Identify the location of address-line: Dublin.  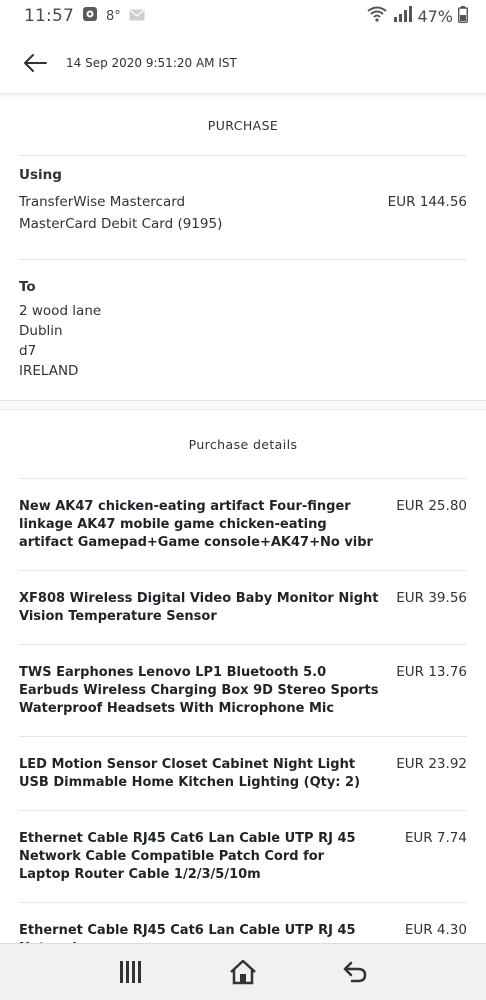
(41, 331).